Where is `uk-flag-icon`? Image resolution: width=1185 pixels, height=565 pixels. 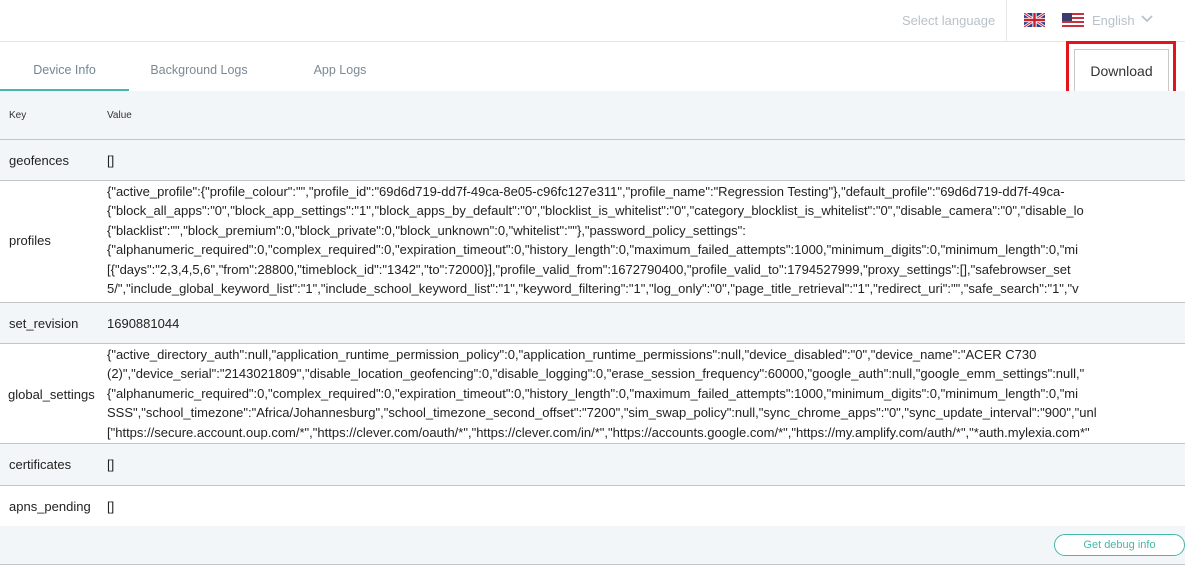
uk-flag-icon is located at coordinates (1034, 20).